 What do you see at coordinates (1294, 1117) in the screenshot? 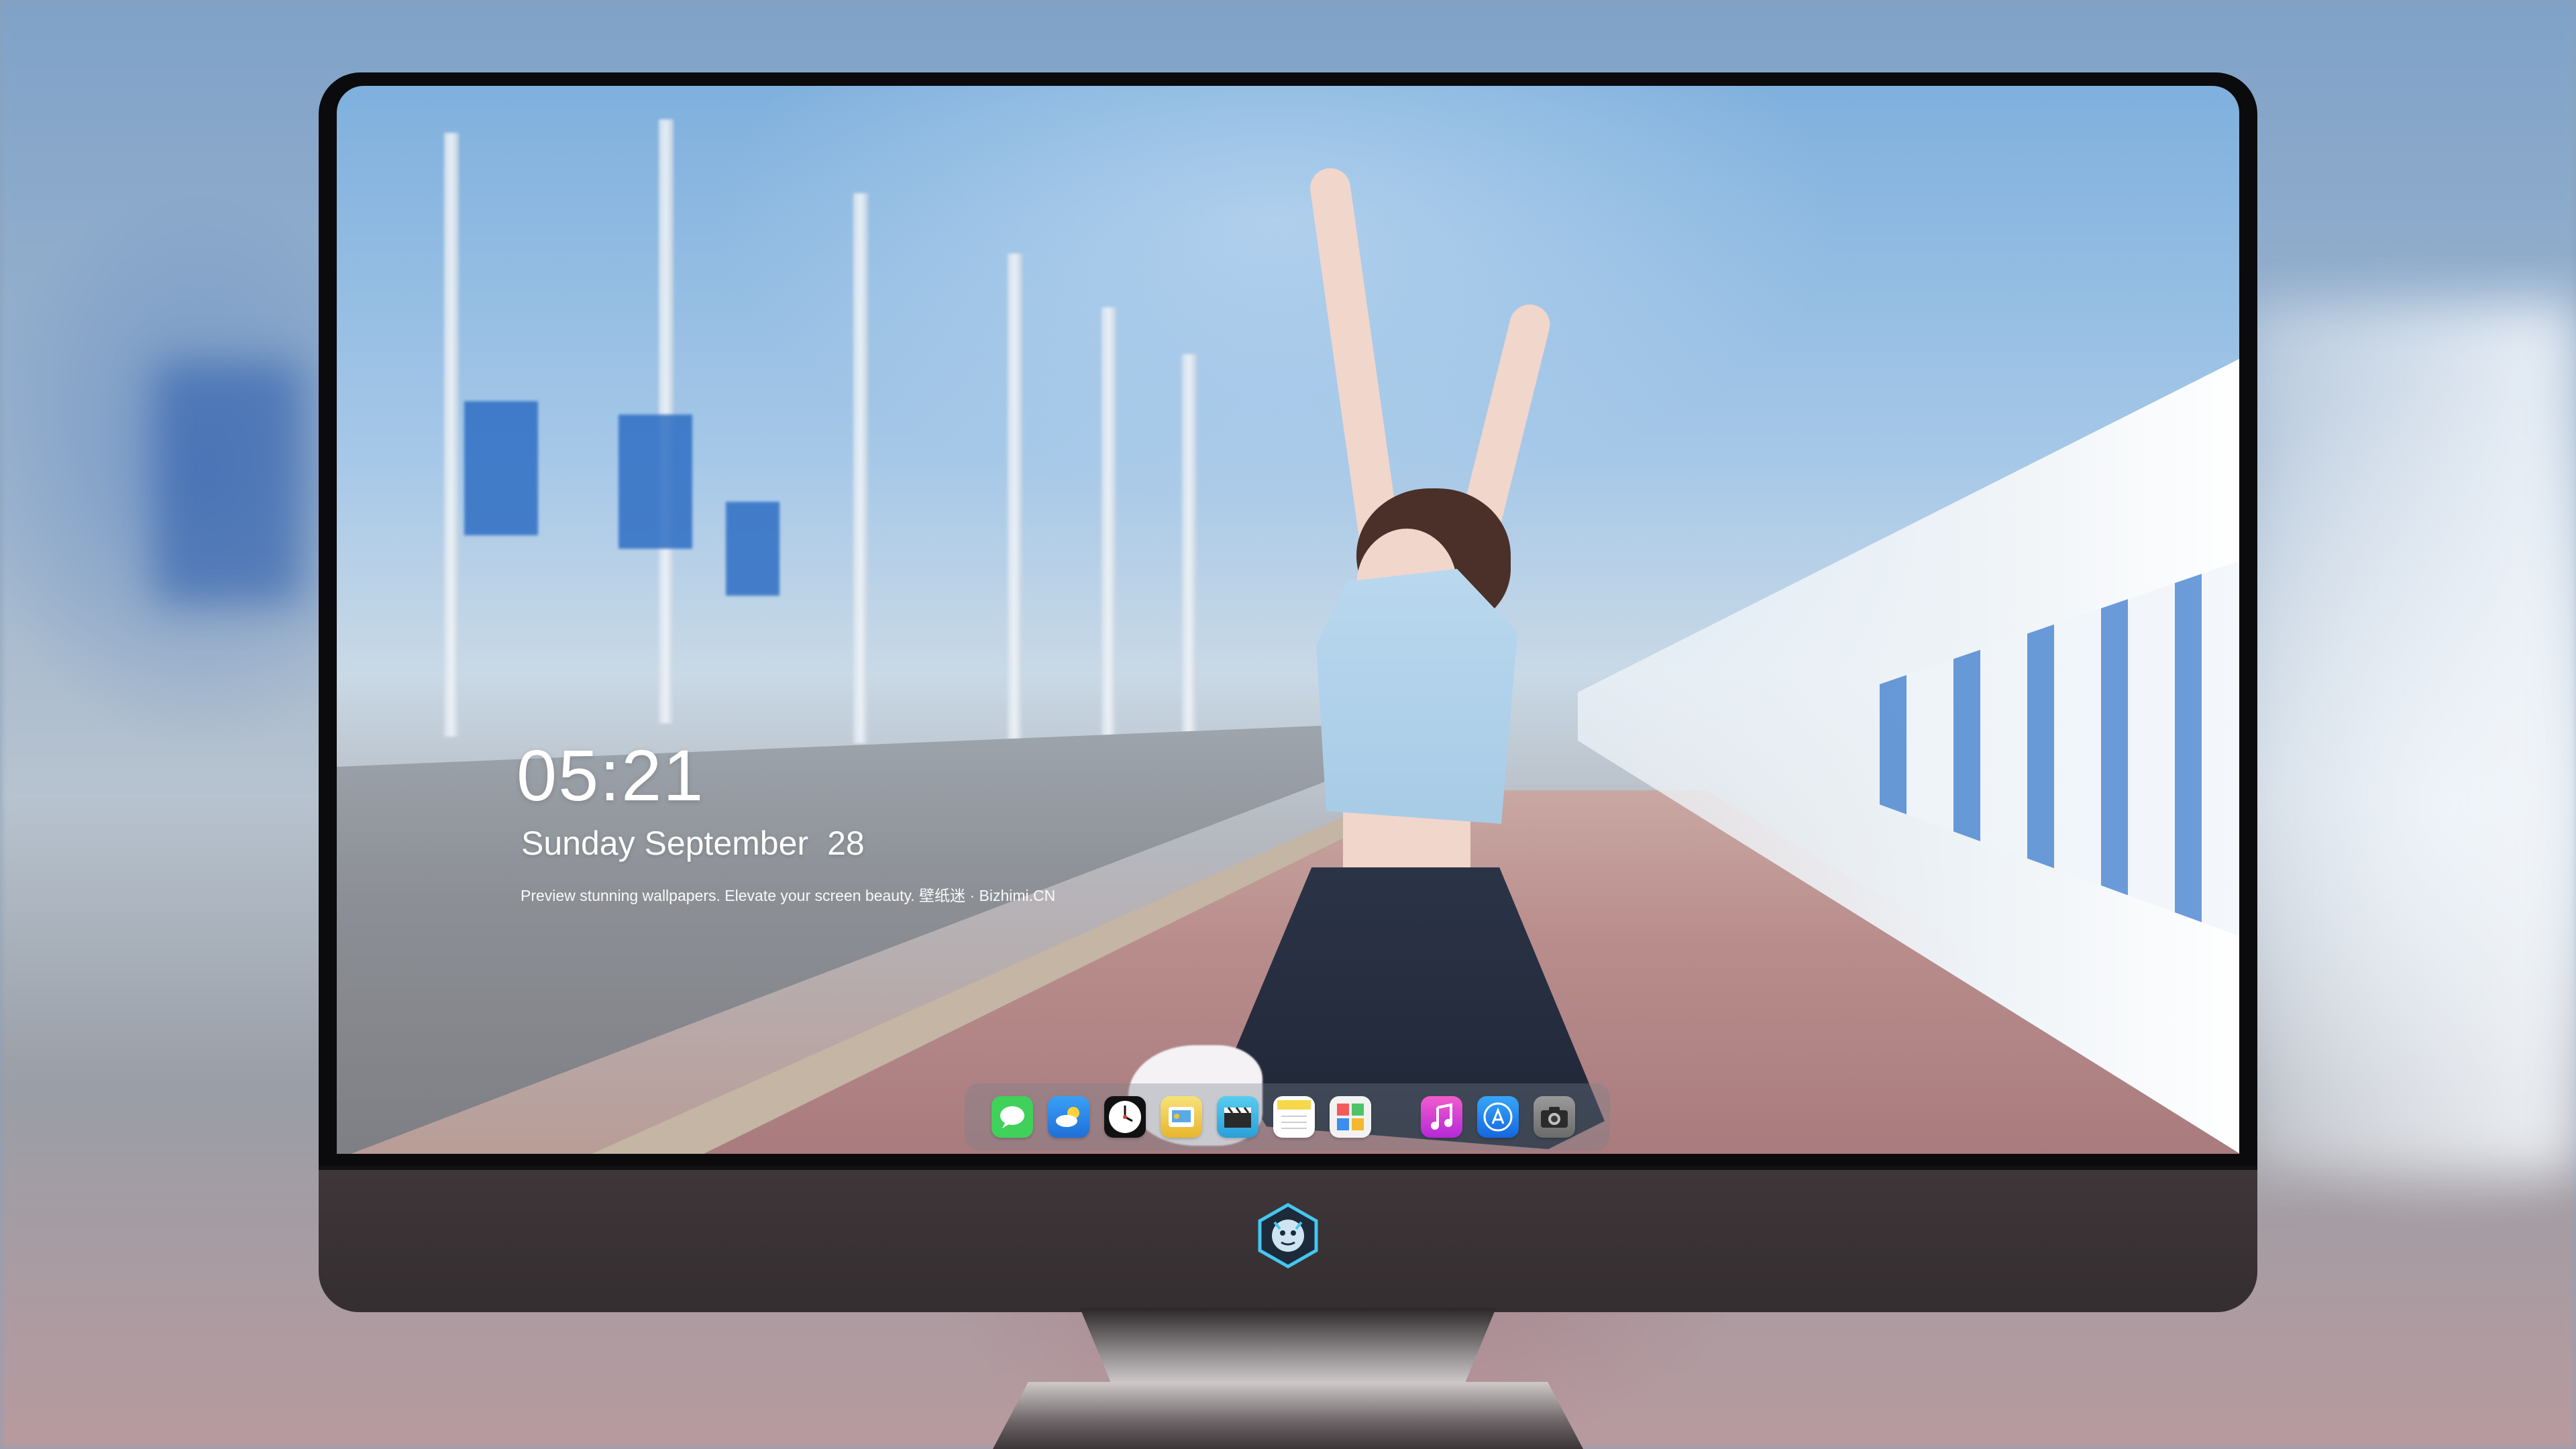
I see `notes-icon` at bounding box center [1294, 1117].